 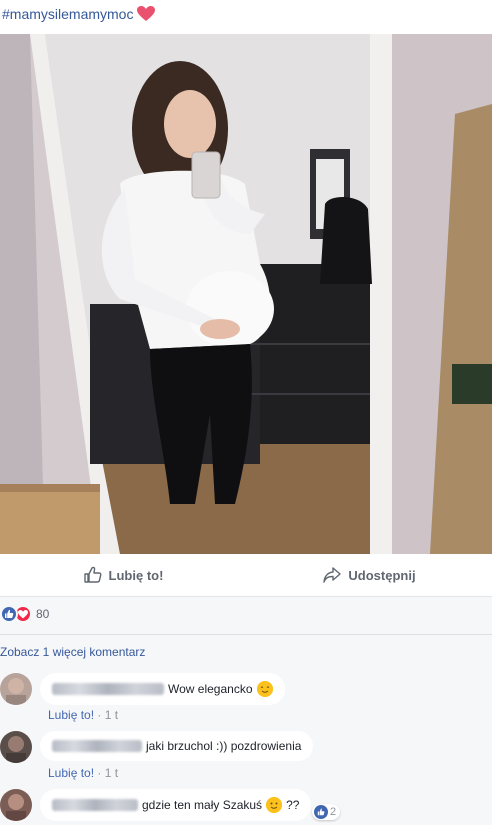 I want to click on post-hashtag: #mamysilemamymoc, so click(x=79, y=14).